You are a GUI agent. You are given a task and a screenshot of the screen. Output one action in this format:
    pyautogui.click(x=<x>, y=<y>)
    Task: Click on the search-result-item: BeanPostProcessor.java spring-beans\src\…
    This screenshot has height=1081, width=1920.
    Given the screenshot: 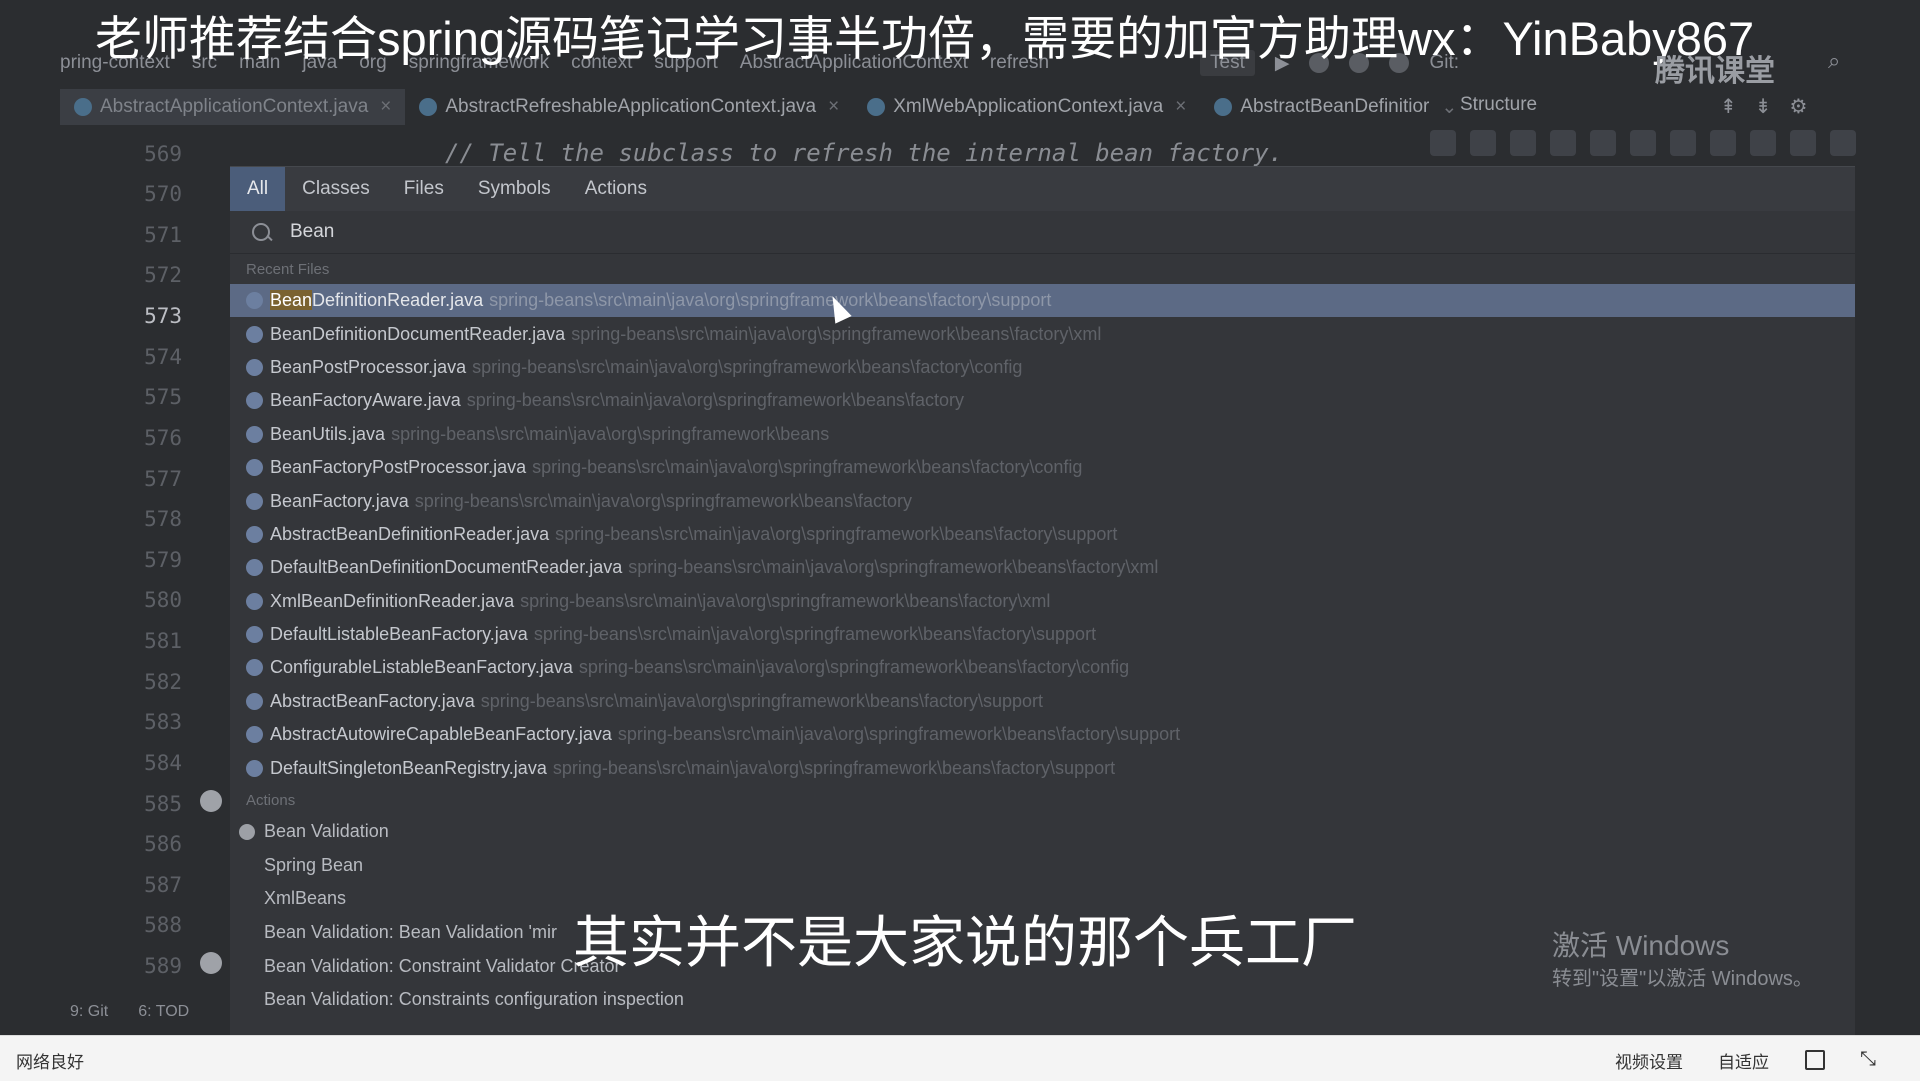 What is the action you would take?
    pyautogui.click(x=1042, y=367)
    